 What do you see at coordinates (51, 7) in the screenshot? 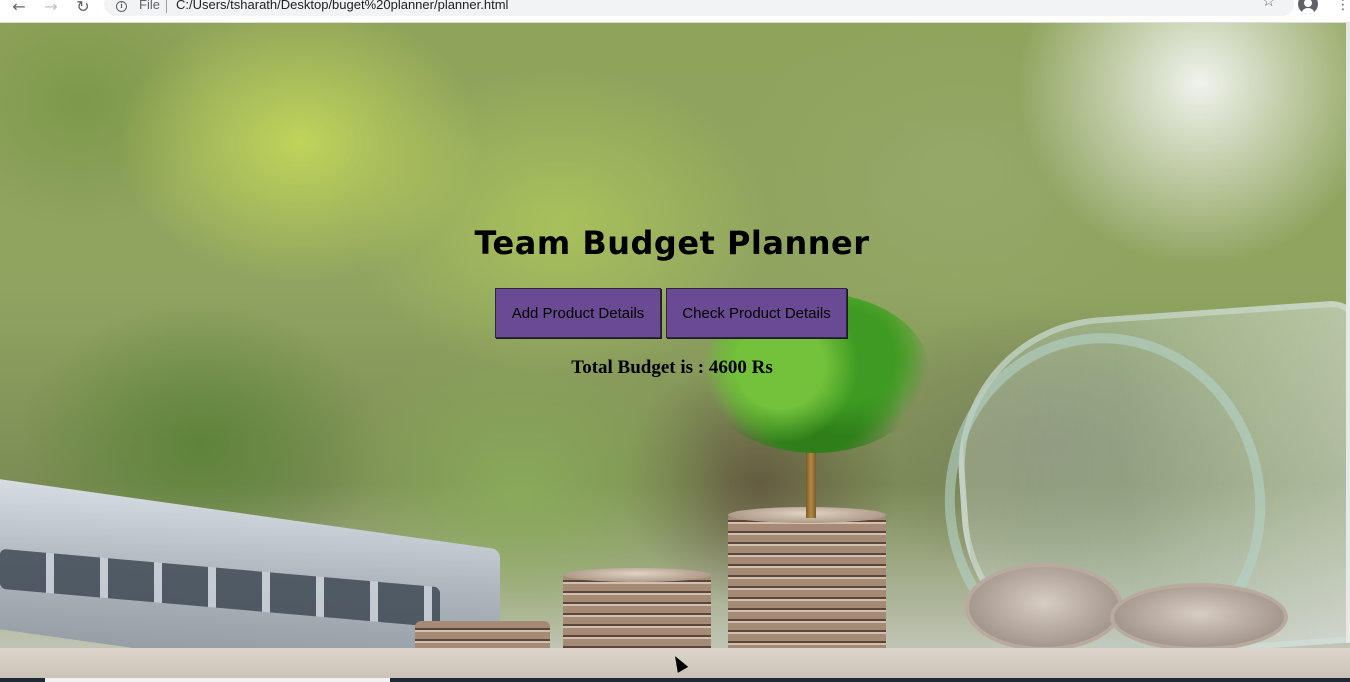
I see `forward-icon: →` at bounding box center [51, 7].